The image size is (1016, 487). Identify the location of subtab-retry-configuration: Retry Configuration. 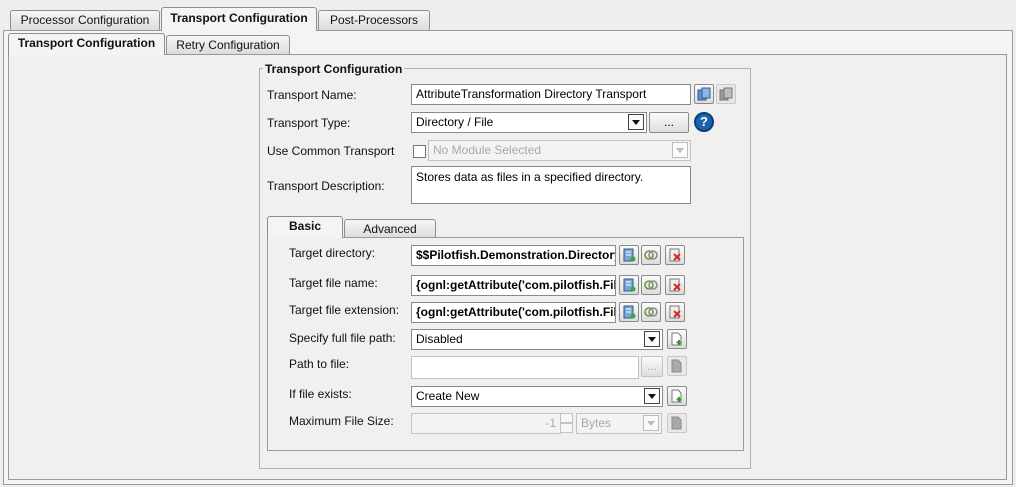
(228, 44).